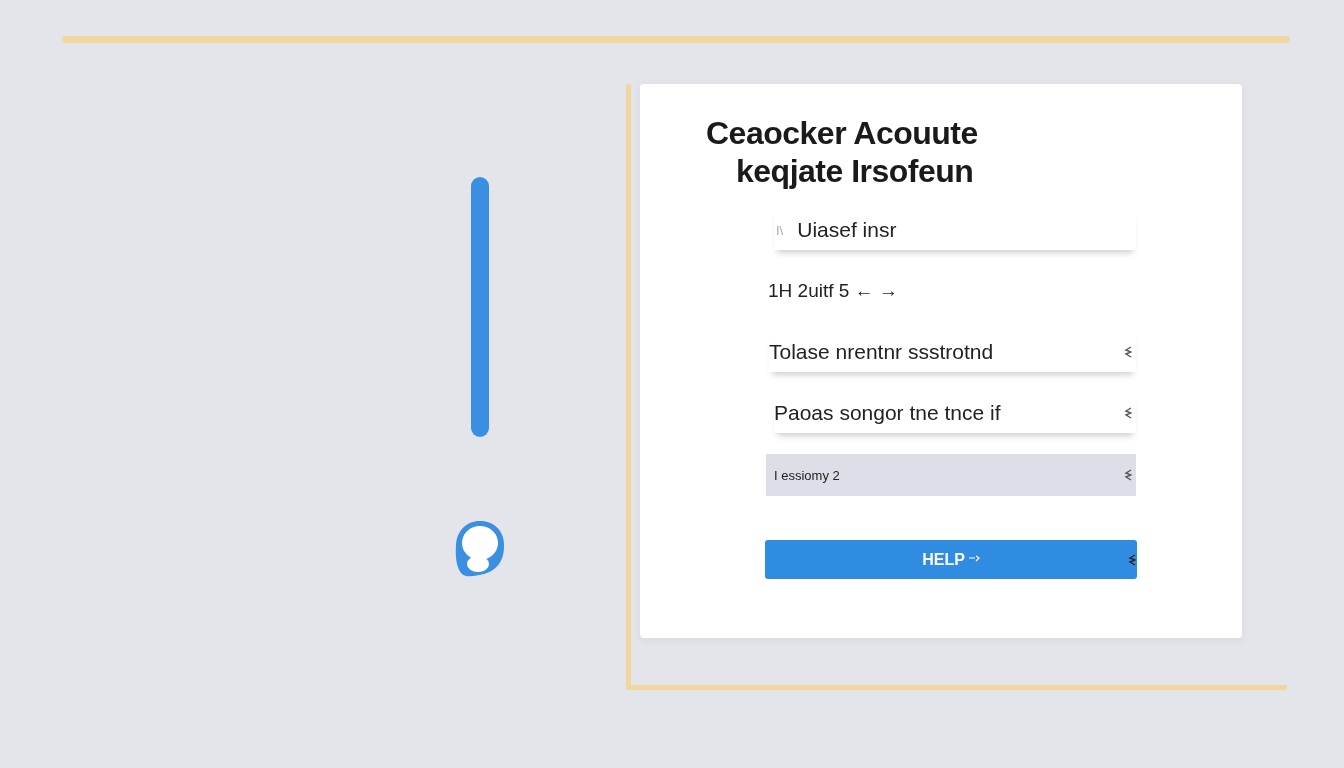 This screenshot has width=1344, height=768. I want to click on chat-bubble-icon, so click(480, 549).